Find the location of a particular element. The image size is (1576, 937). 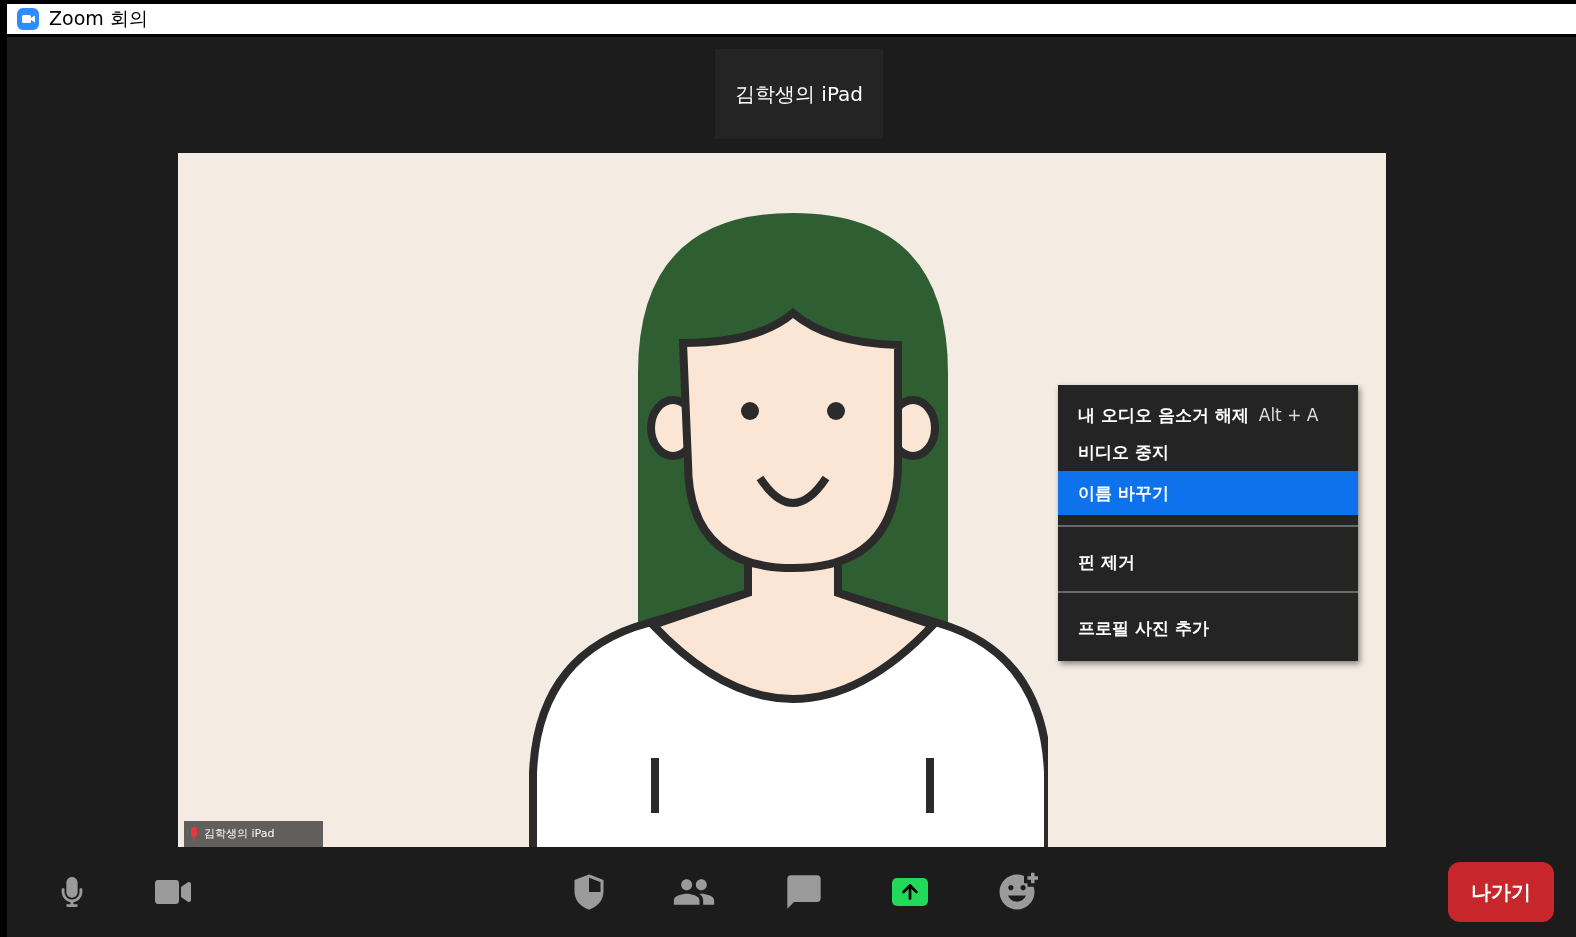

share-screen-button is located at coordinates (909, 892).